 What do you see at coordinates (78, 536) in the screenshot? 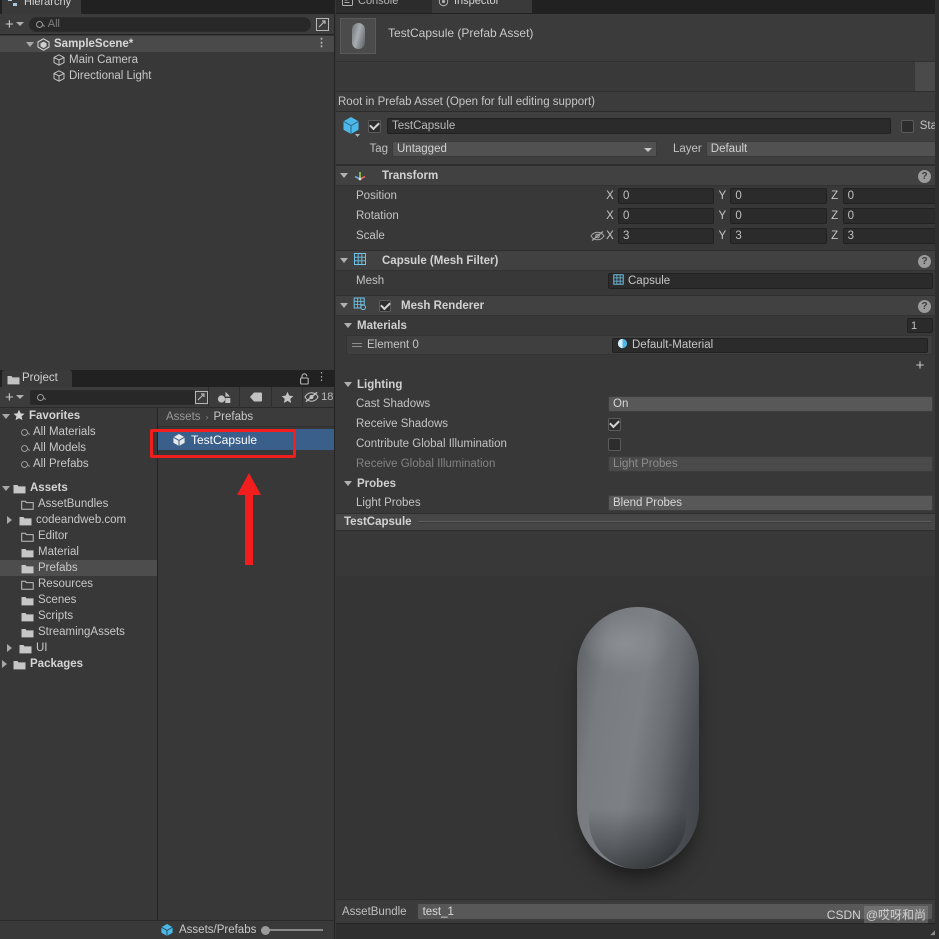
I see `project-tree-item-editor: Editor` at bounding box center [78, 536].